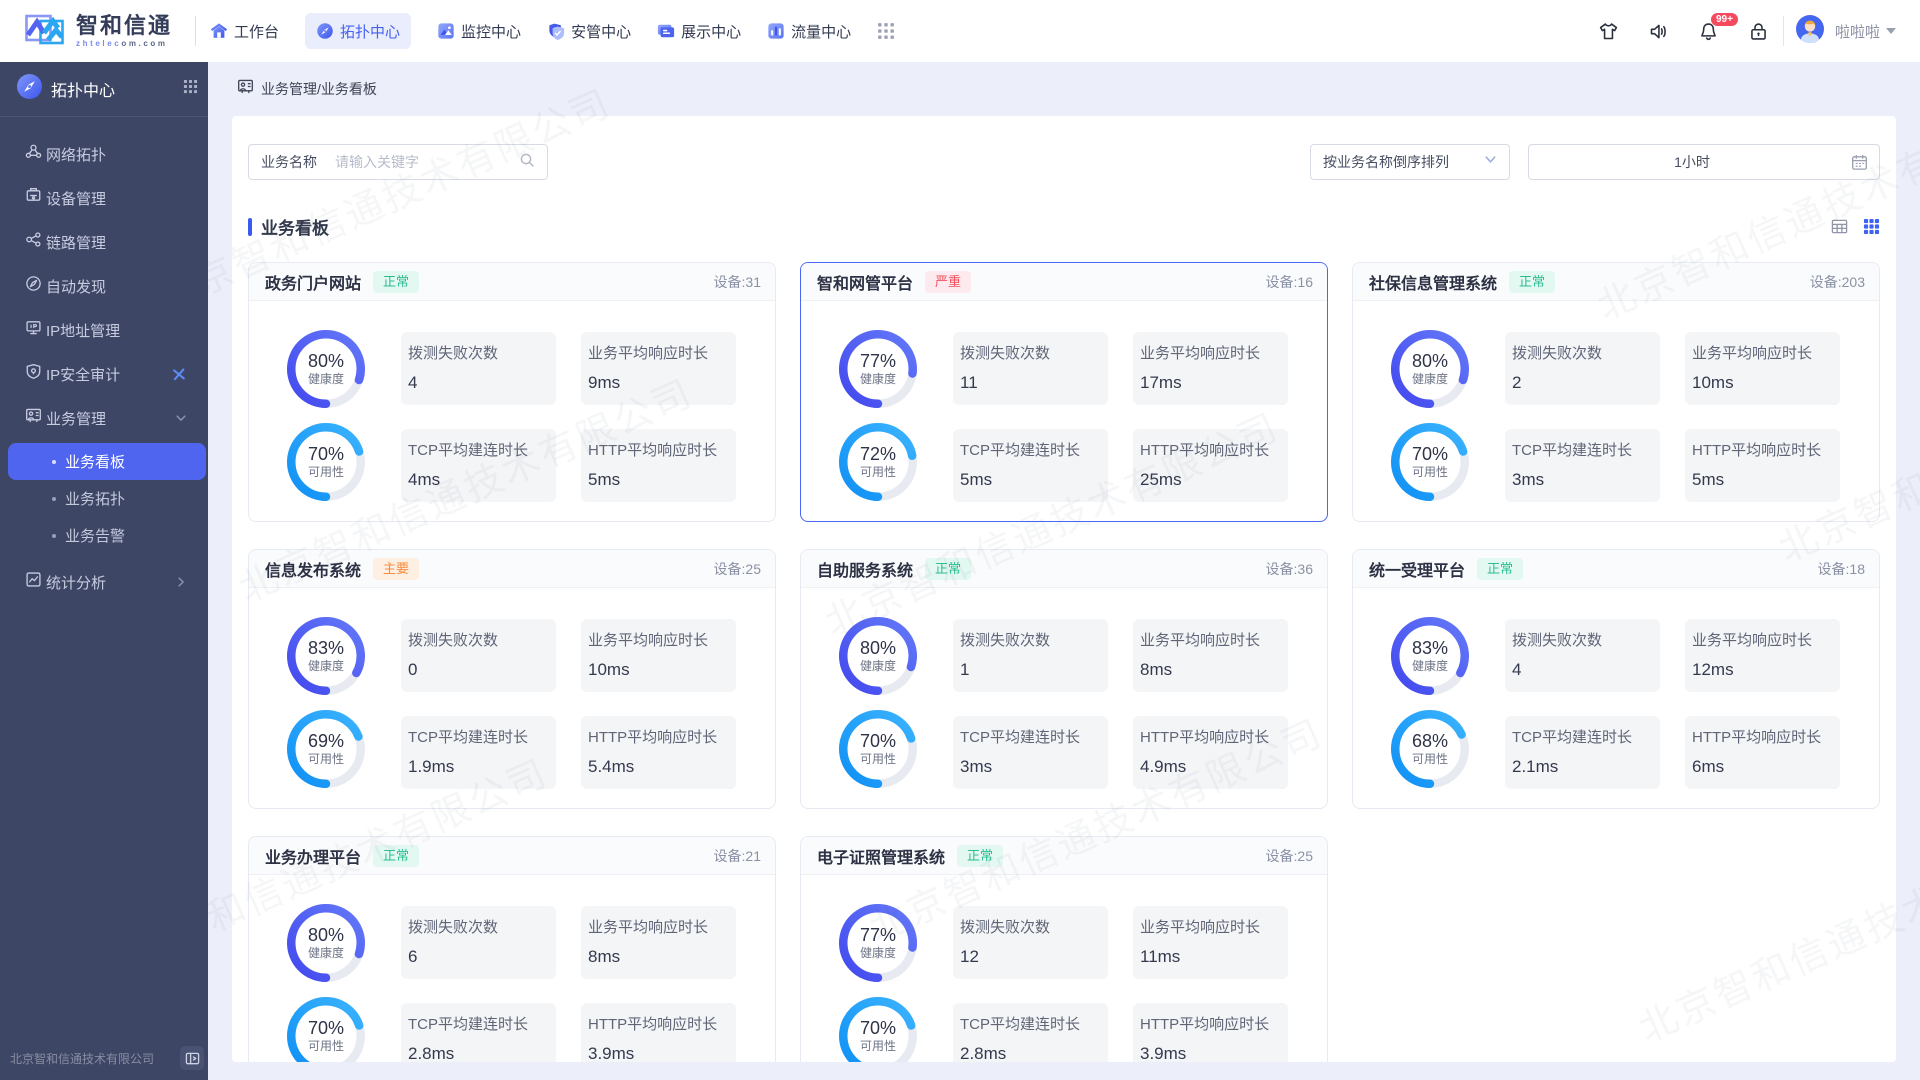  I want to click on sidebar-item-1: 网络拓扑, so click(104, 154).